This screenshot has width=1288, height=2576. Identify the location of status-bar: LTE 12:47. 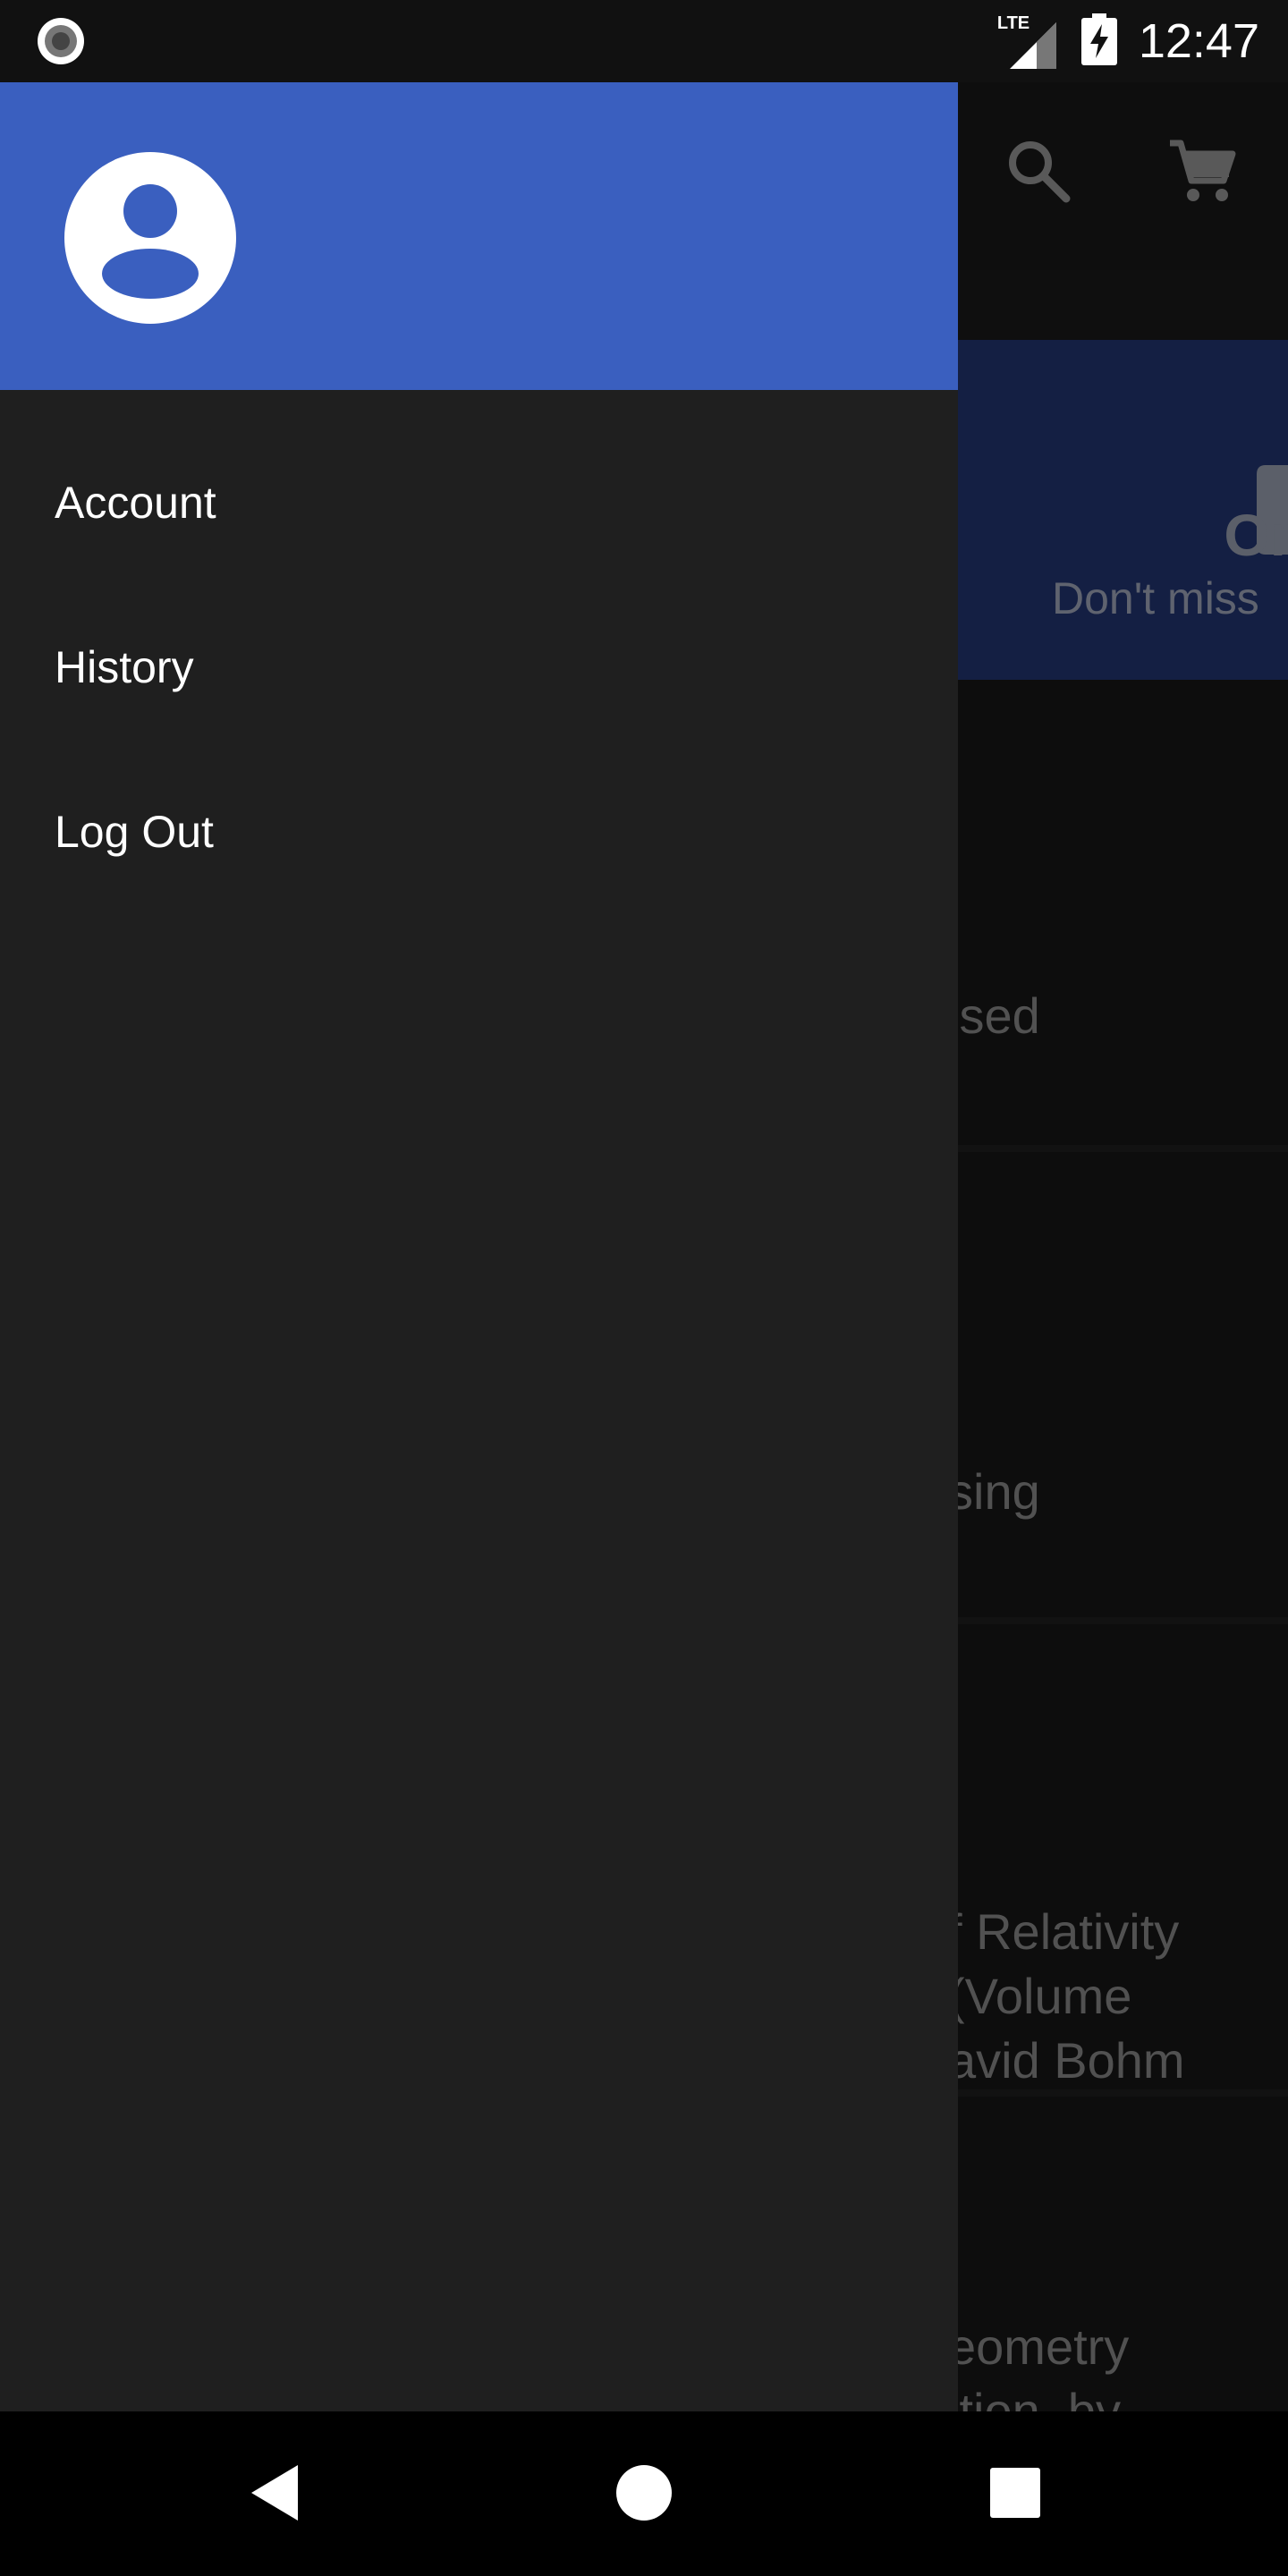
(644, 41).